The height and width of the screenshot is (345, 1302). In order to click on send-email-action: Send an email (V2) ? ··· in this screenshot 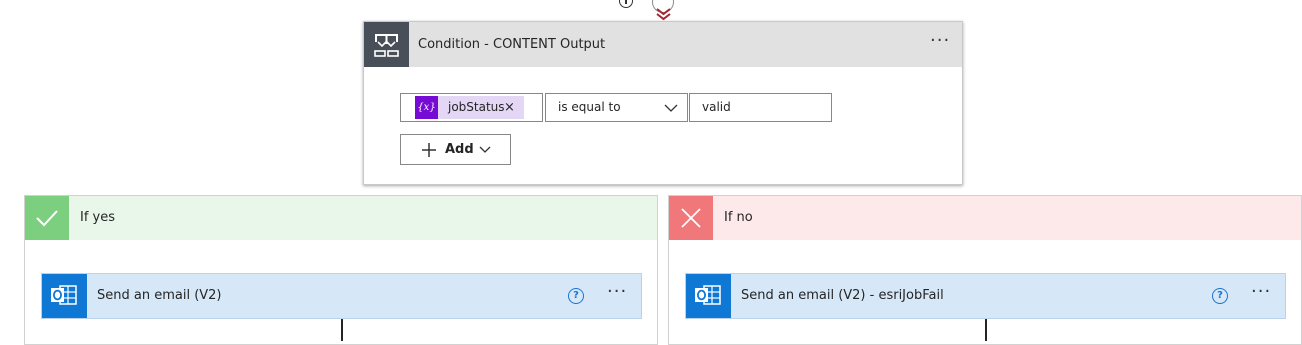, I will do `click(341, 296)`.